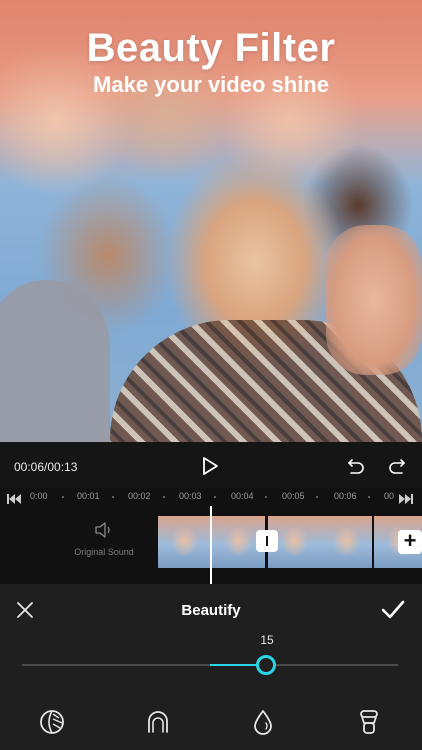 This screenshot has width=422, height=750. I want to click on intensity-slider, so click(210, 665).